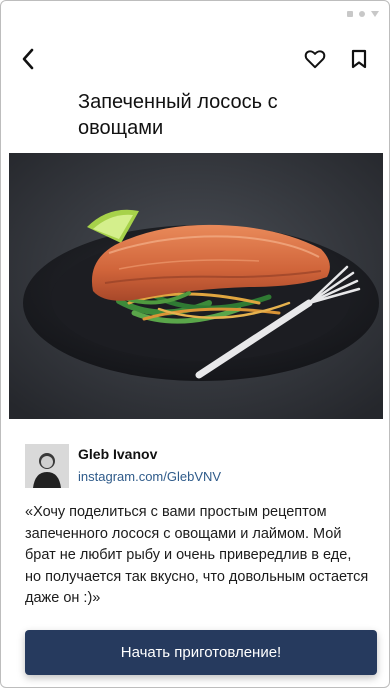 The width and height of the screenshot is (390, 688). I want to click on wifi-icon, so click(362, 14).